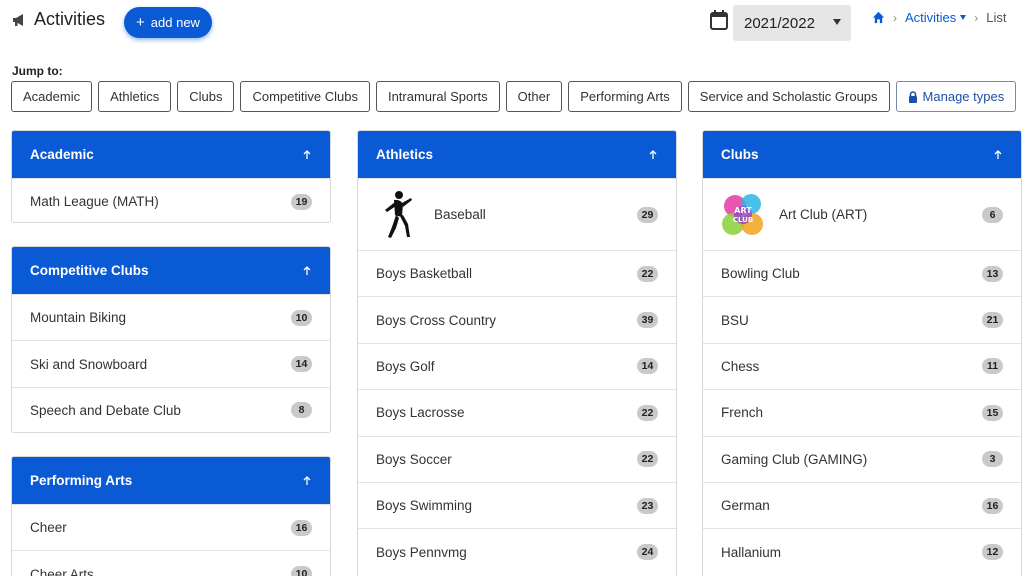  What do you see at coordinates (168, 22) in the screenshot?
I see `add-new-button: + add new` at bounding box center [168, 22].